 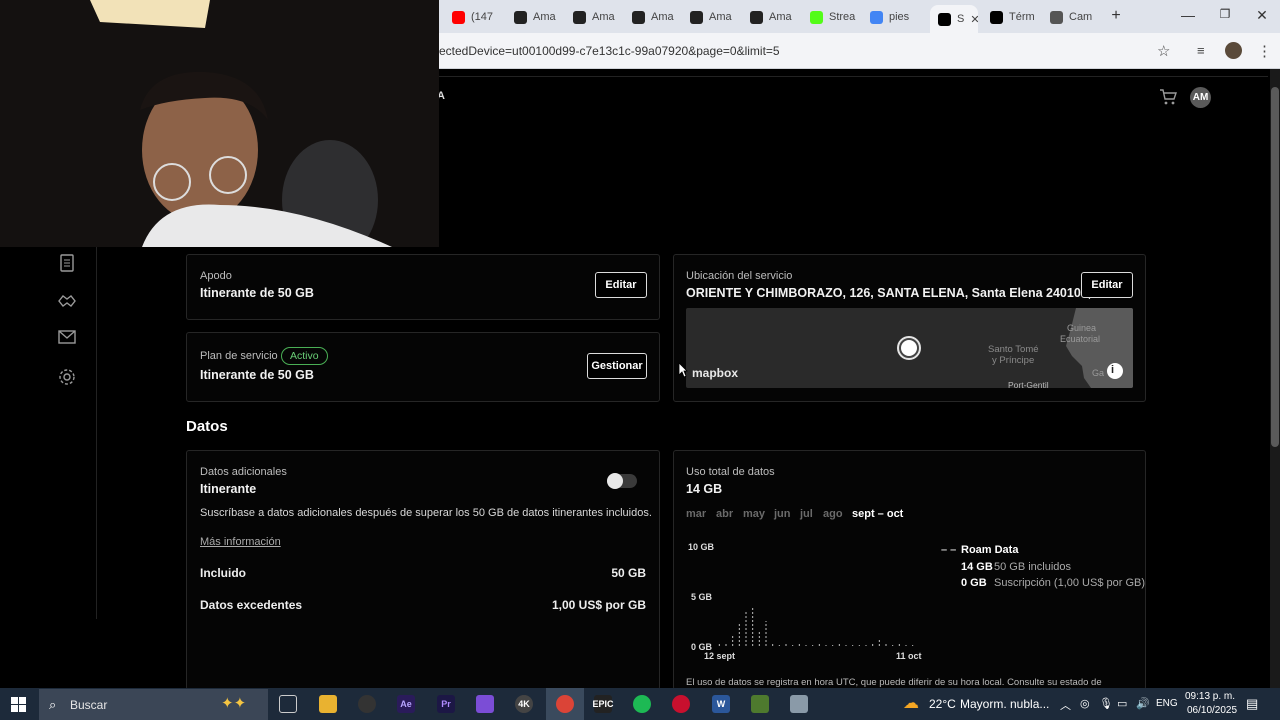 I want to click on month-tab-selected: sept – oct, so click(x=877, y=514).